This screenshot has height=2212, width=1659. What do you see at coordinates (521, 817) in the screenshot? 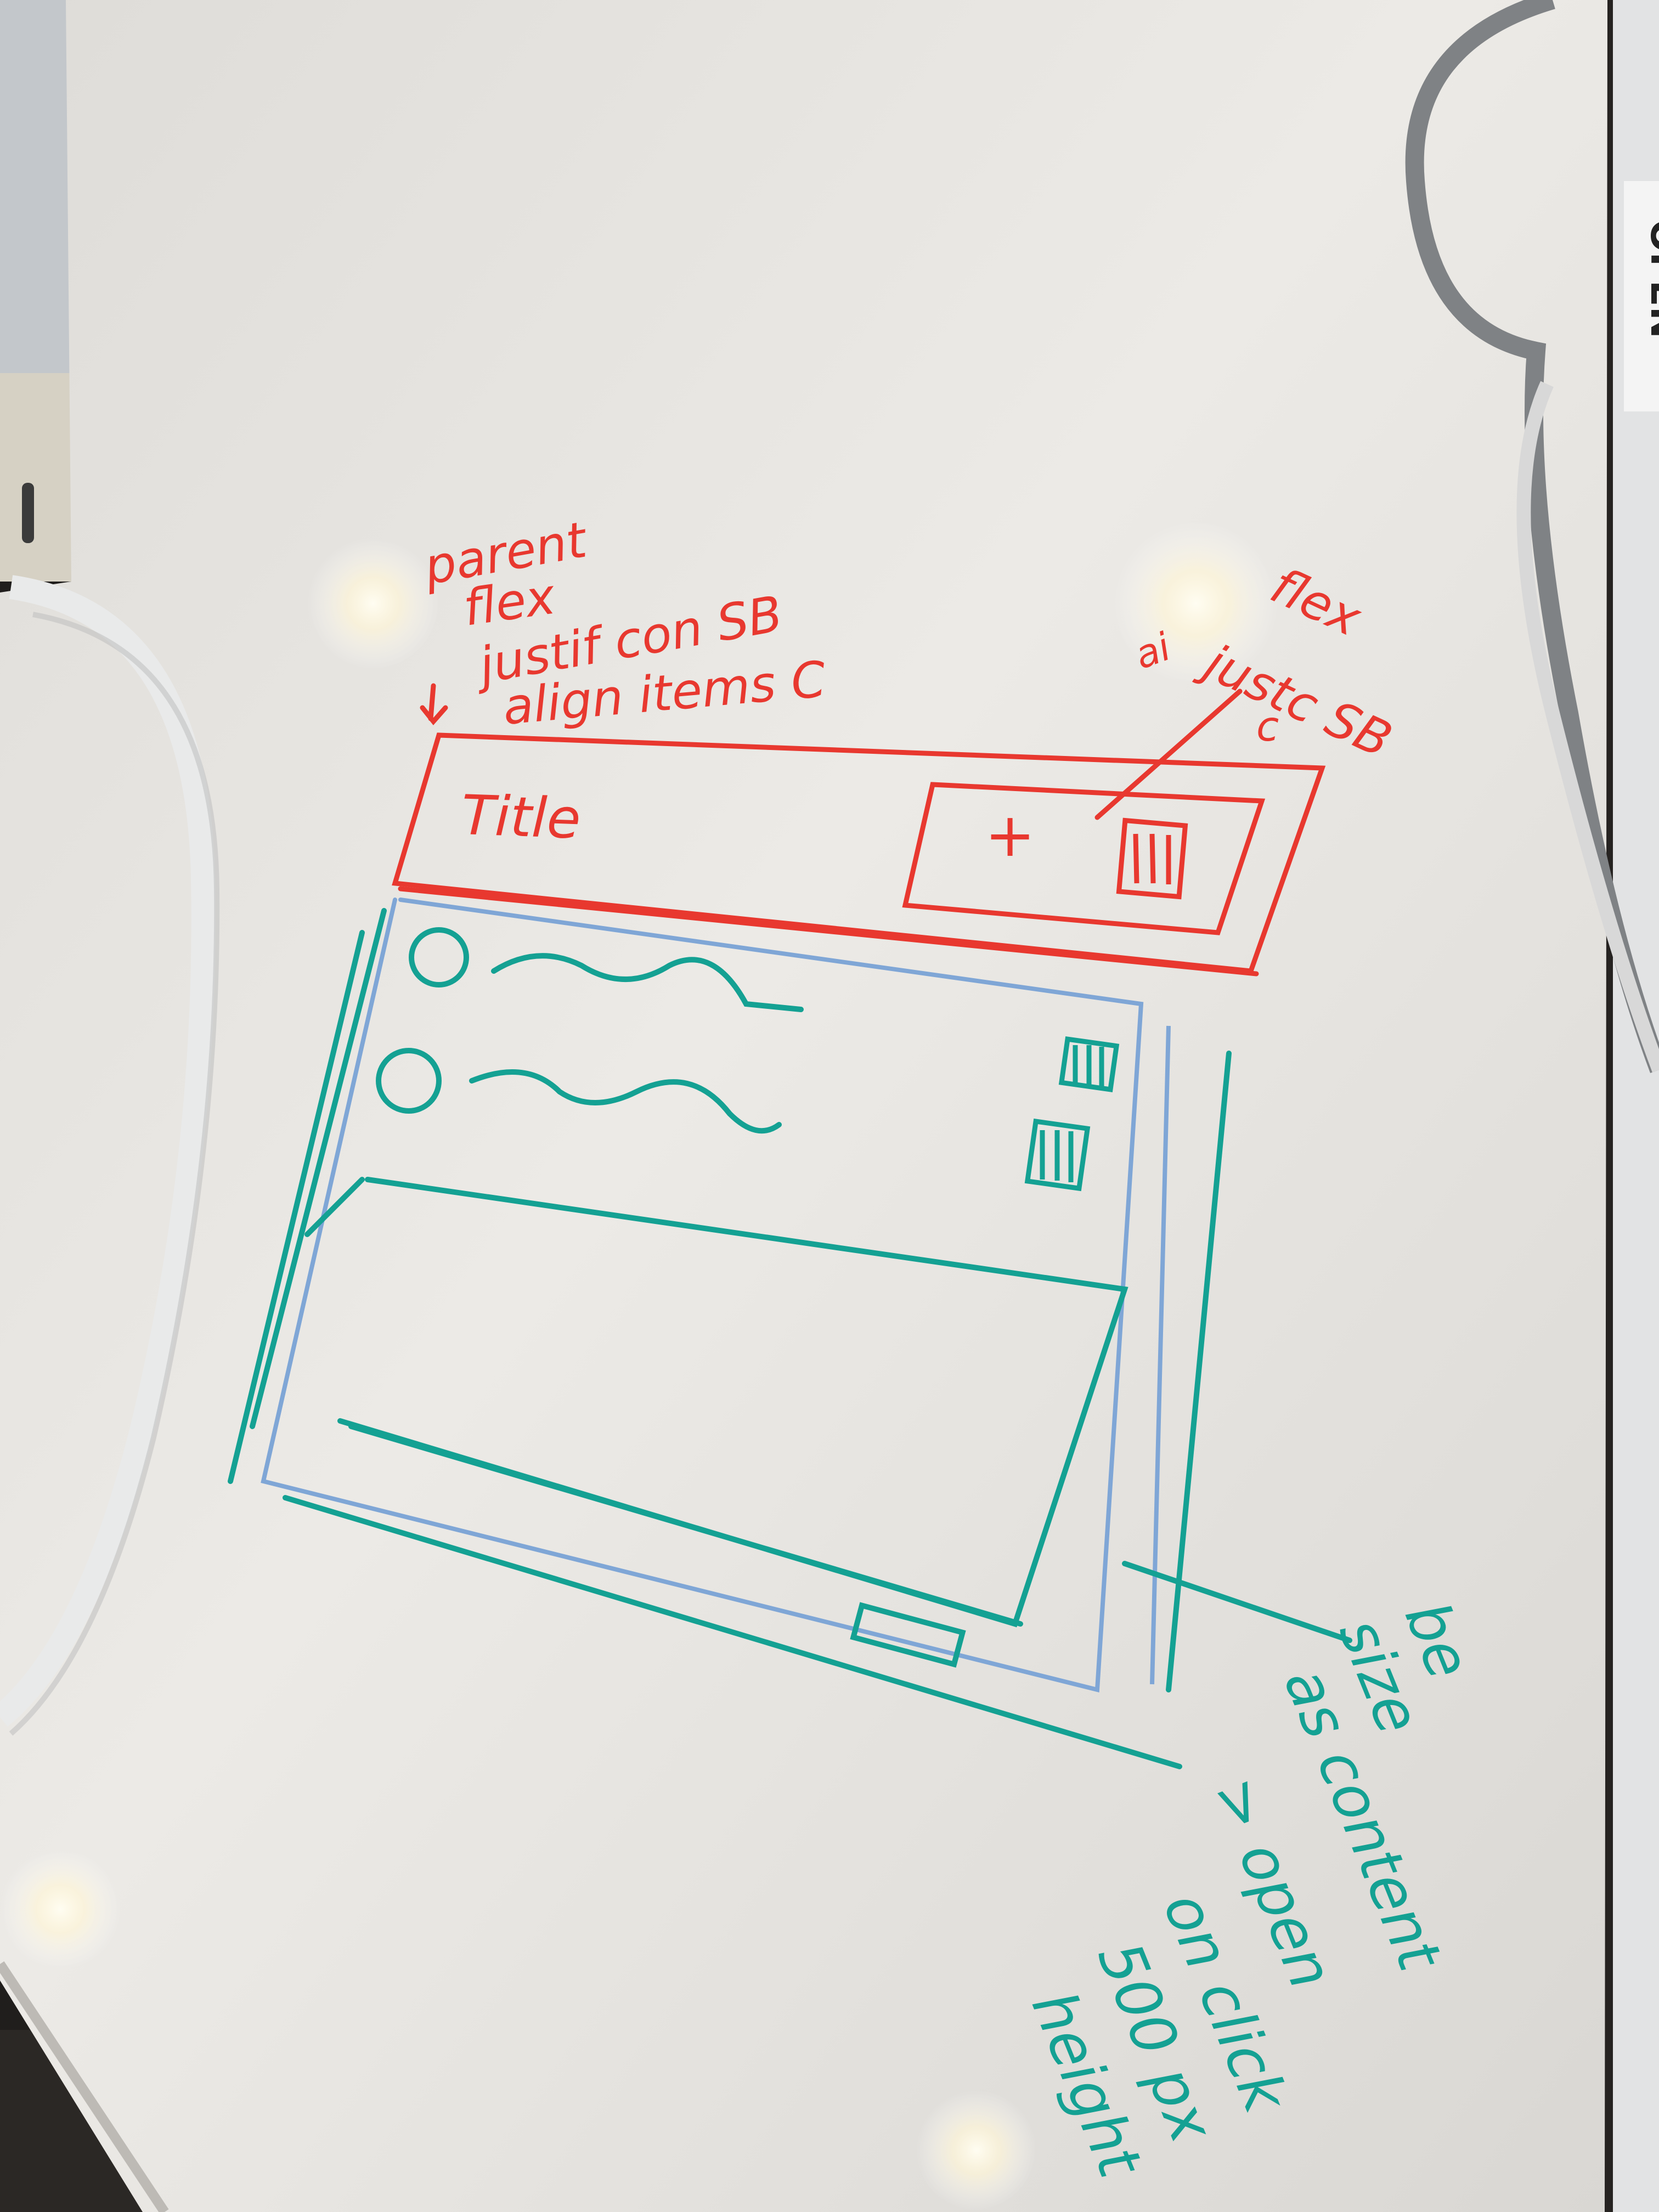
I see `header-title: Title` at bounding box center [521, 817].